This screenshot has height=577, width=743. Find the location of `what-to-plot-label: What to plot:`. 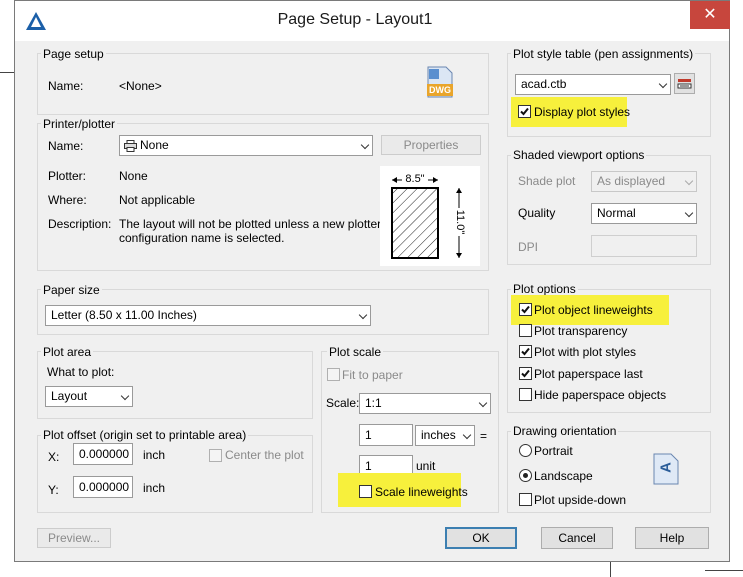

what-to-plot-label: What to plot: is located at coordinates (81, 372).